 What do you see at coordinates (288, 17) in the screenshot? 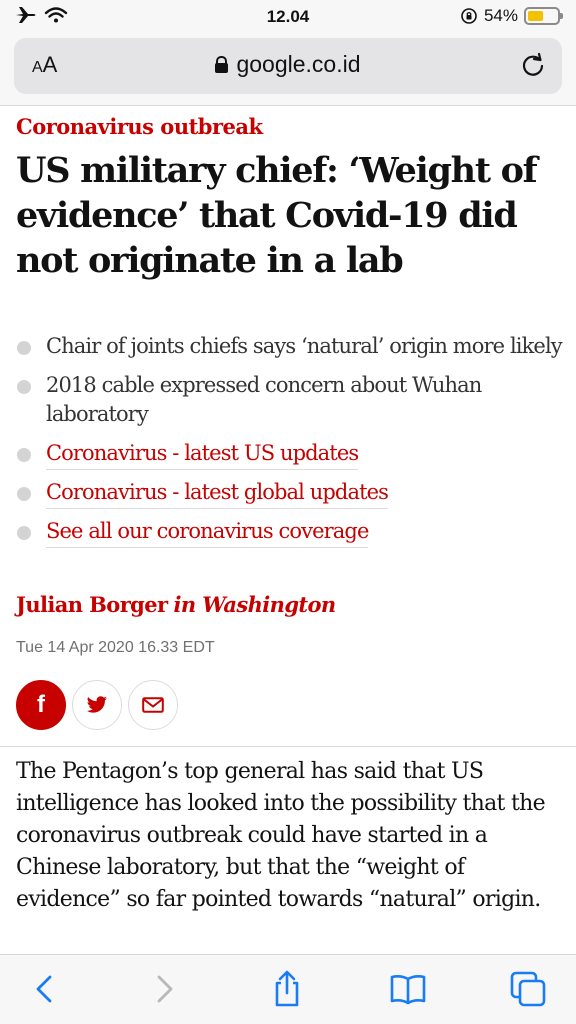
I see `status-bar: 12.04 54%` at bounding box center [288, 17].